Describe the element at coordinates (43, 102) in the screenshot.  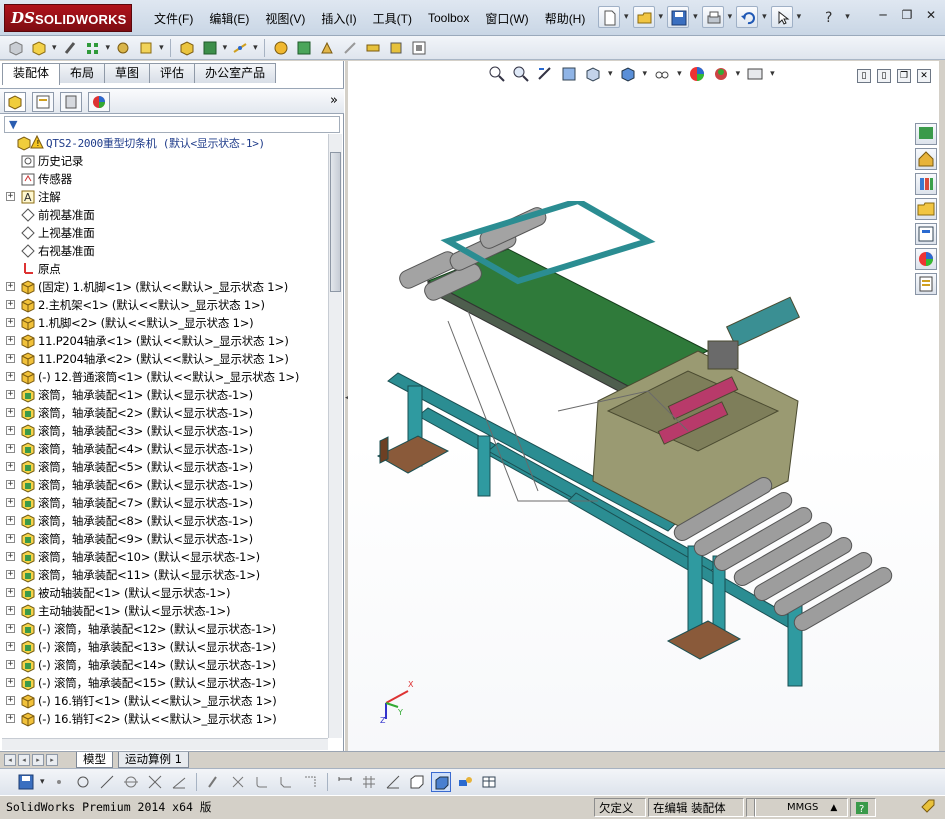
I see `property-manager-icon` at that location.